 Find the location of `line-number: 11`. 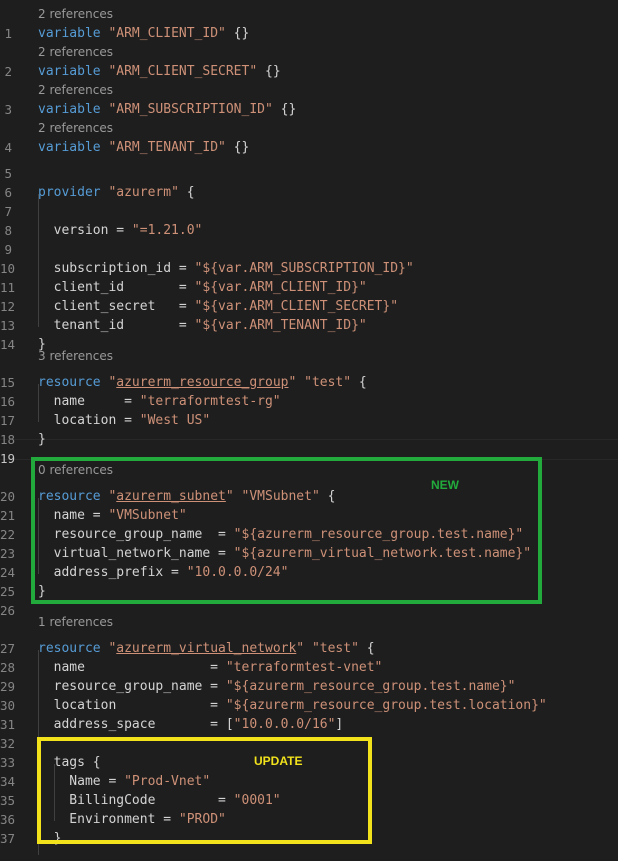

line-number: 11 is located at coordinates (8, 287).